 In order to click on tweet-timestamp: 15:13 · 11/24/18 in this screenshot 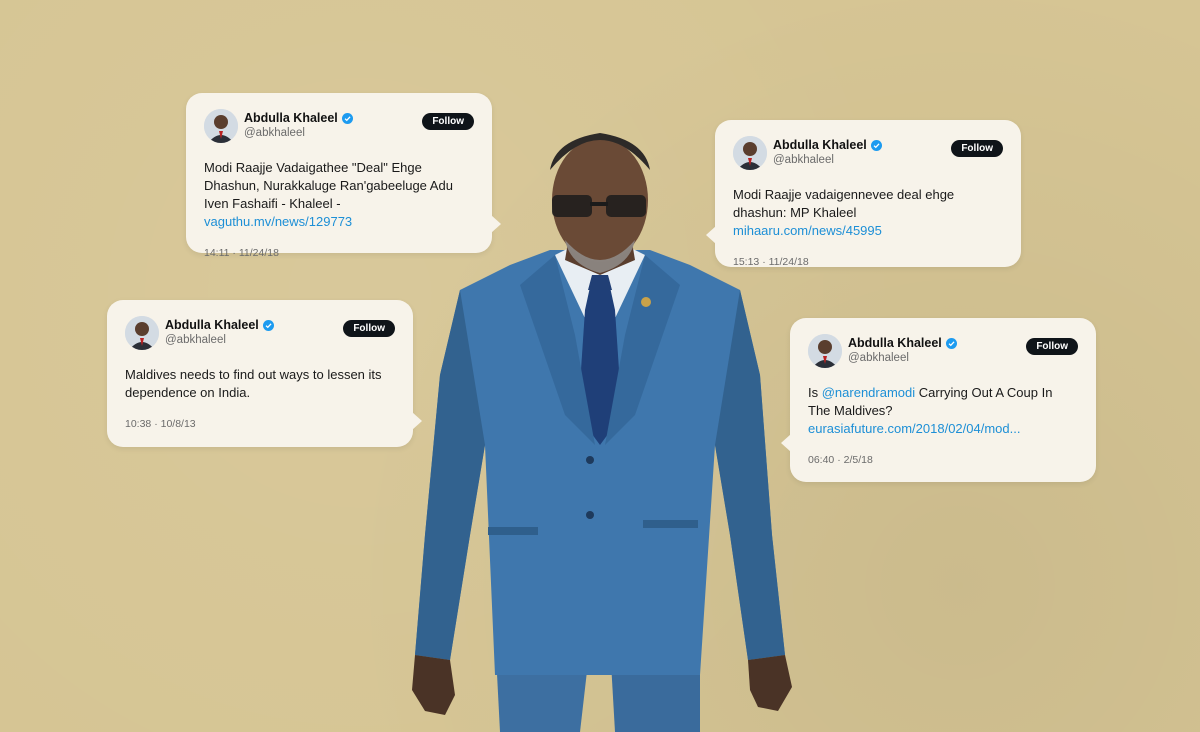, I will do `click(868, 262)`.